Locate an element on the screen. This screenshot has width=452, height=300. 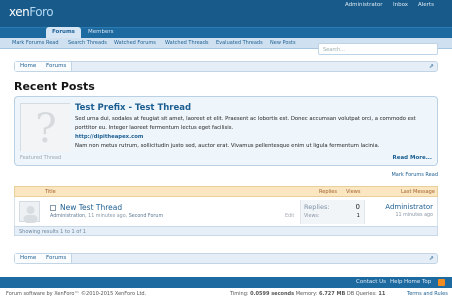
subnav-evaluated-threads: Evaluated Threads is located at coordinates (239, 43).